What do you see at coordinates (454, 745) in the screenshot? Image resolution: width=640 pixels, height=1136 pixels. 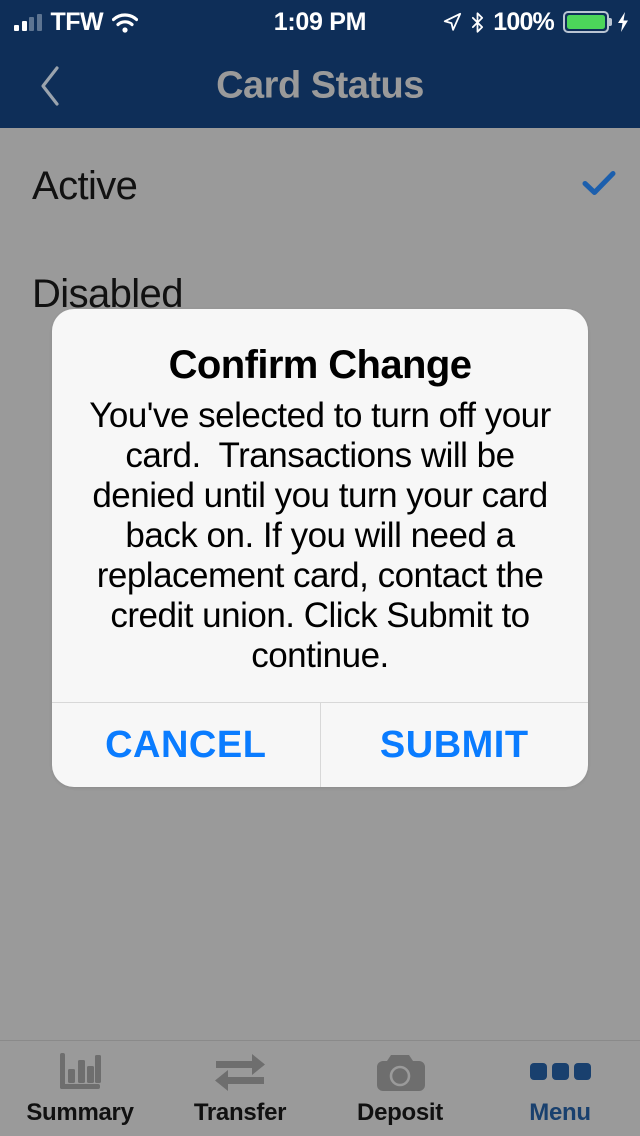 I see `submit-button: SUBMIT` at bounding box center [454, 745].